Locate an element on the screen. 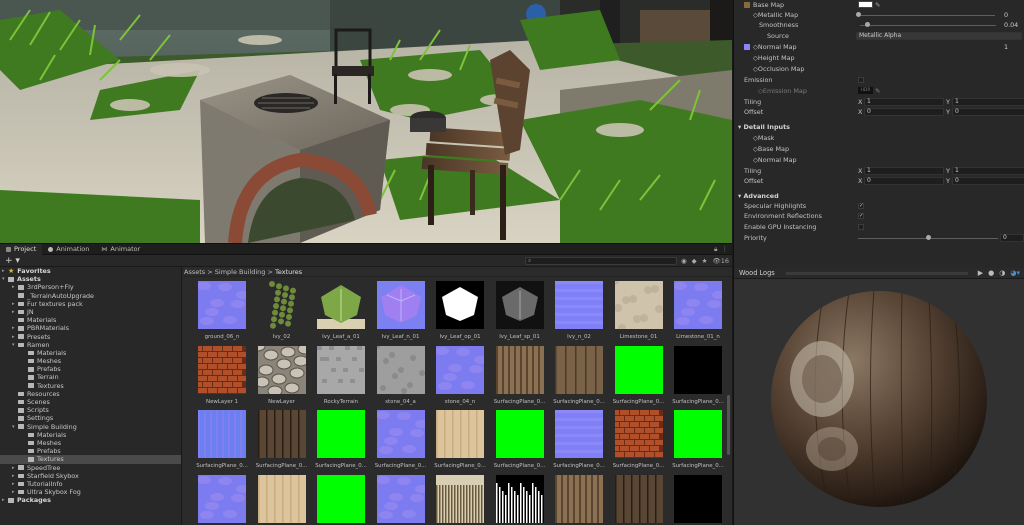  metallic-value: 0 is located at coordinates (1006, 15).